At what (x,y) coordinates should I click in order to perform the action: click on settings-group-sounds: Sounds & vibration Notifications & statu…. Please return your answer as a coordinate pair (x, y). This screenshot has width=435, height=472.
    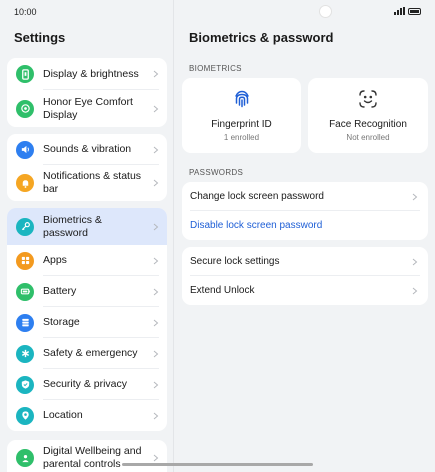
    Looking at the image, I should click on (87, 167).